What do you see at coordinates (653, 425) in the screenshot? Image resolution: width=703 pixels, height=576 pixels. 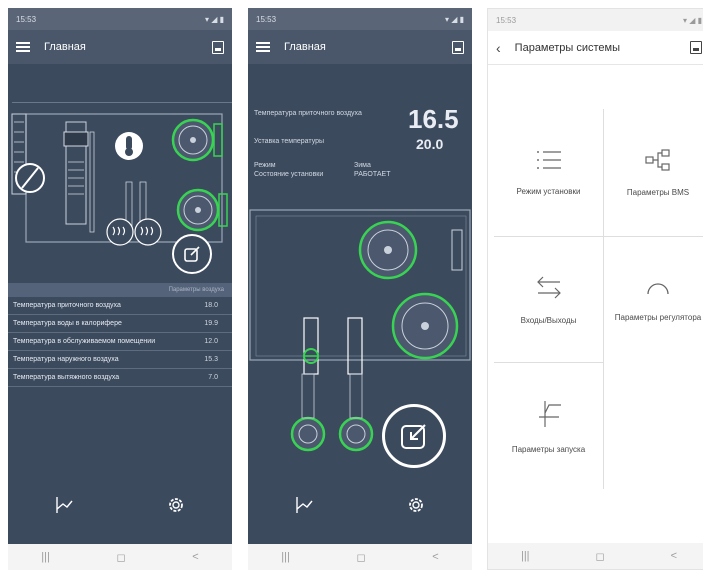 I see `empty-cell` at bounding box center [653, 425].